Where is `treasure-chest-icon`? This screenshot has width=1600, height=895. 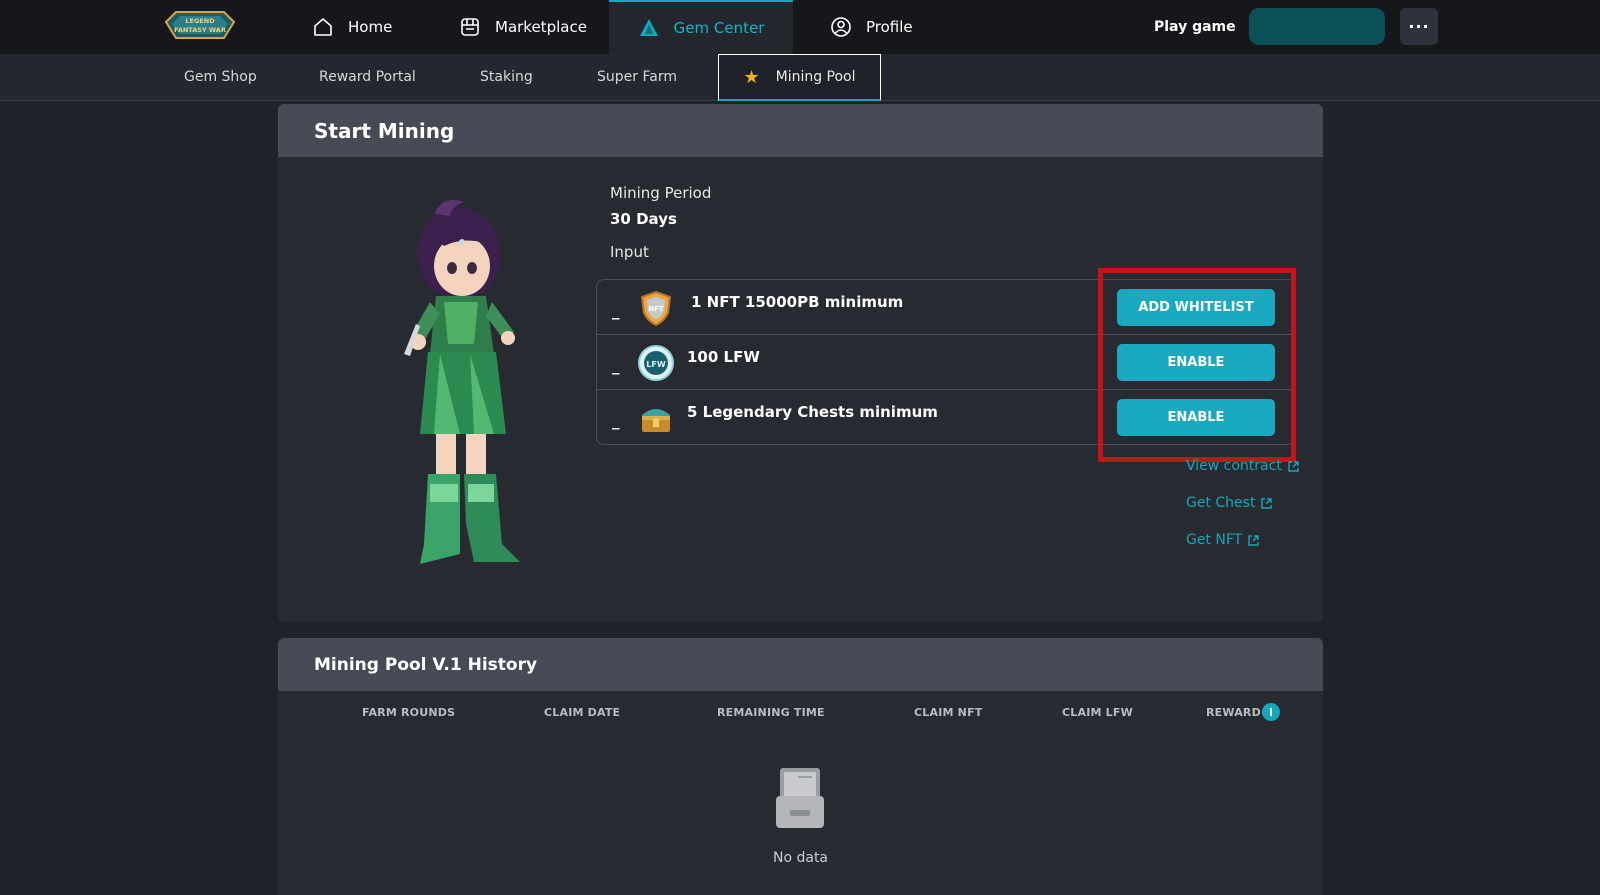
treasure-chest-icon is located at coordinates (656, 420).